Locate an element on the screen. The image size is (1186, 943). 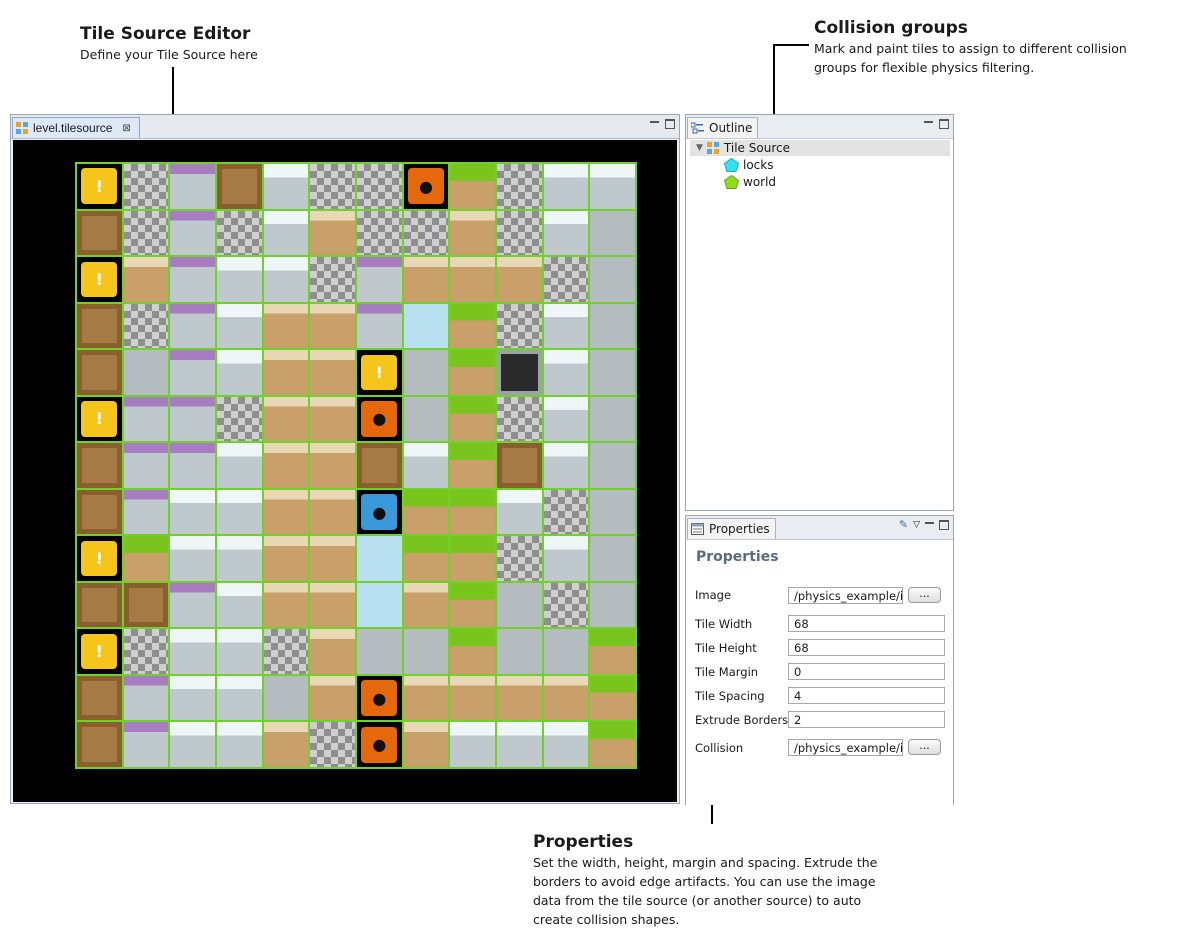
pin-icon: ✎ is located at coordinates (903, 525).